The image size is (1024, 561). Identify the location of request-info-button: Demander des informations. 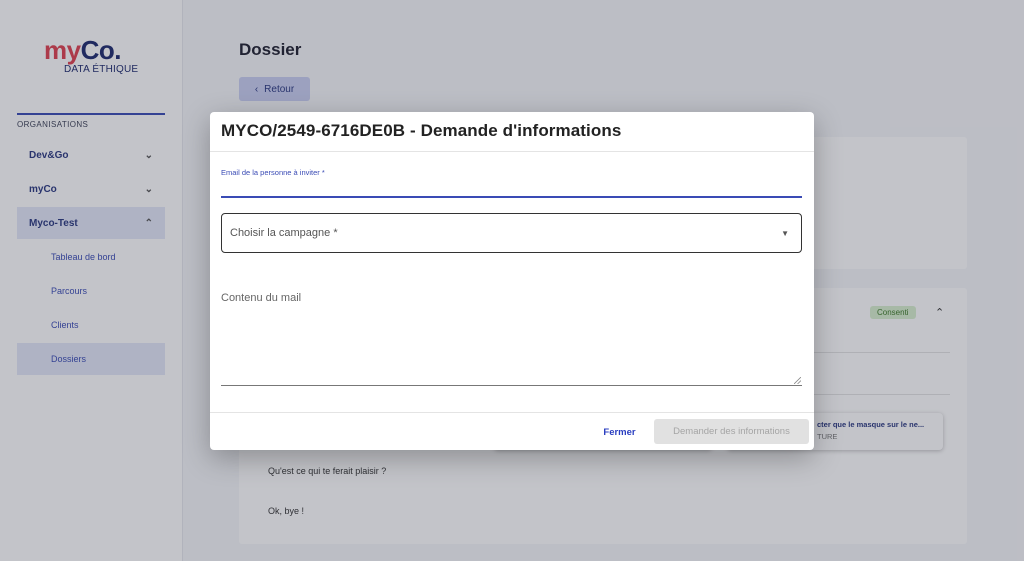
(731, 431).